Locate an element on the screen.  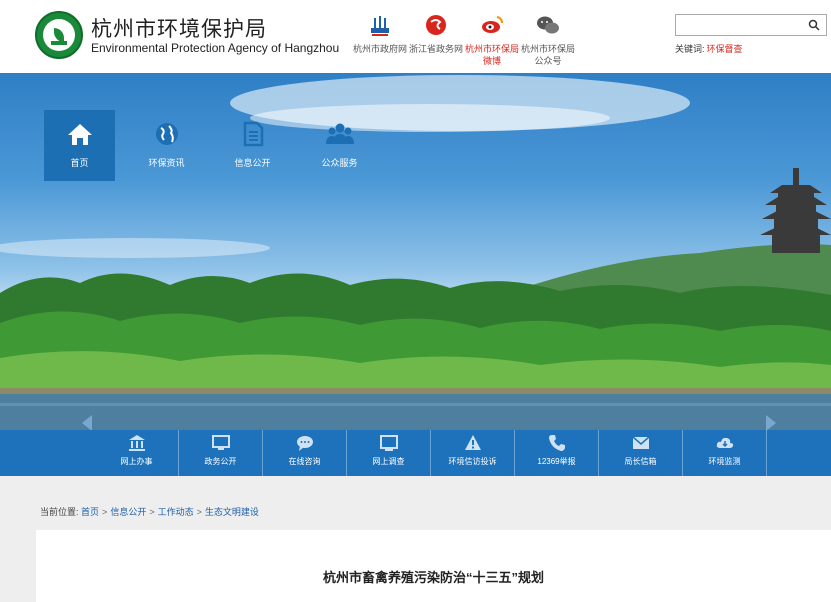
nav-label: 公众服务 is located at coordinates (339, 163).